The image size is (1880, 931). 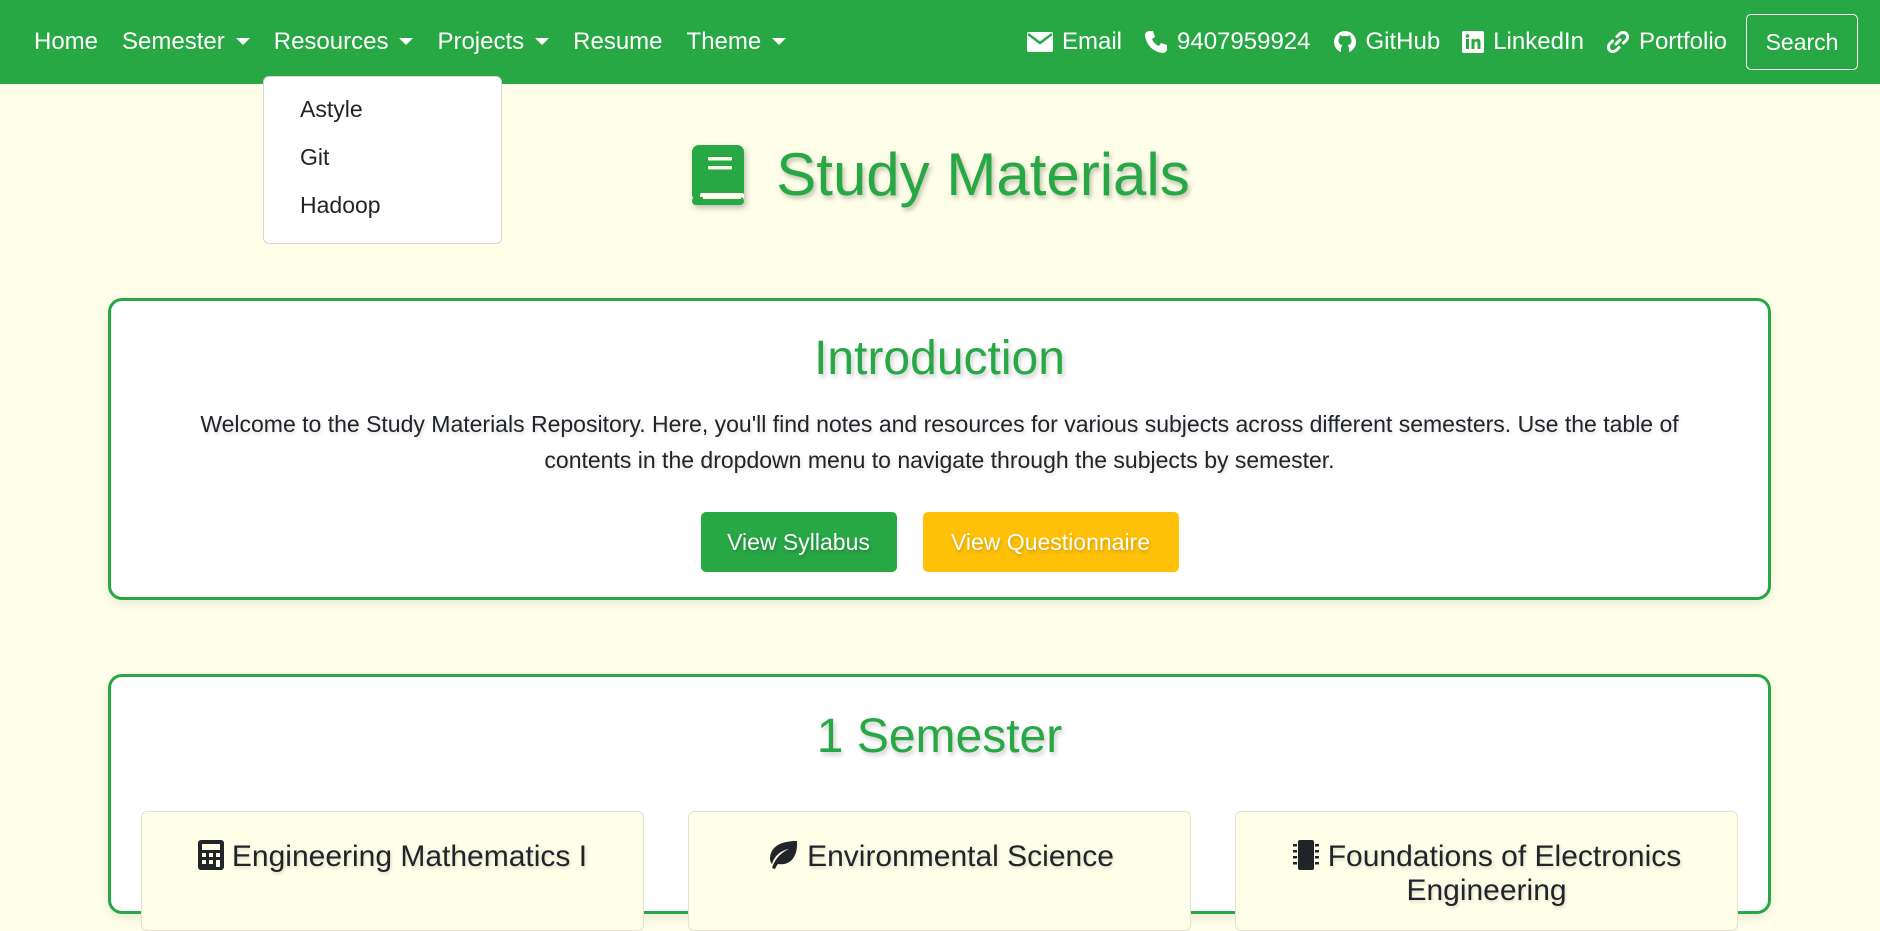 What do you see at coordinates (173, 41) in the screenshot?
I see `nav-semester-label: Semester` at bounding box center [173, 41].